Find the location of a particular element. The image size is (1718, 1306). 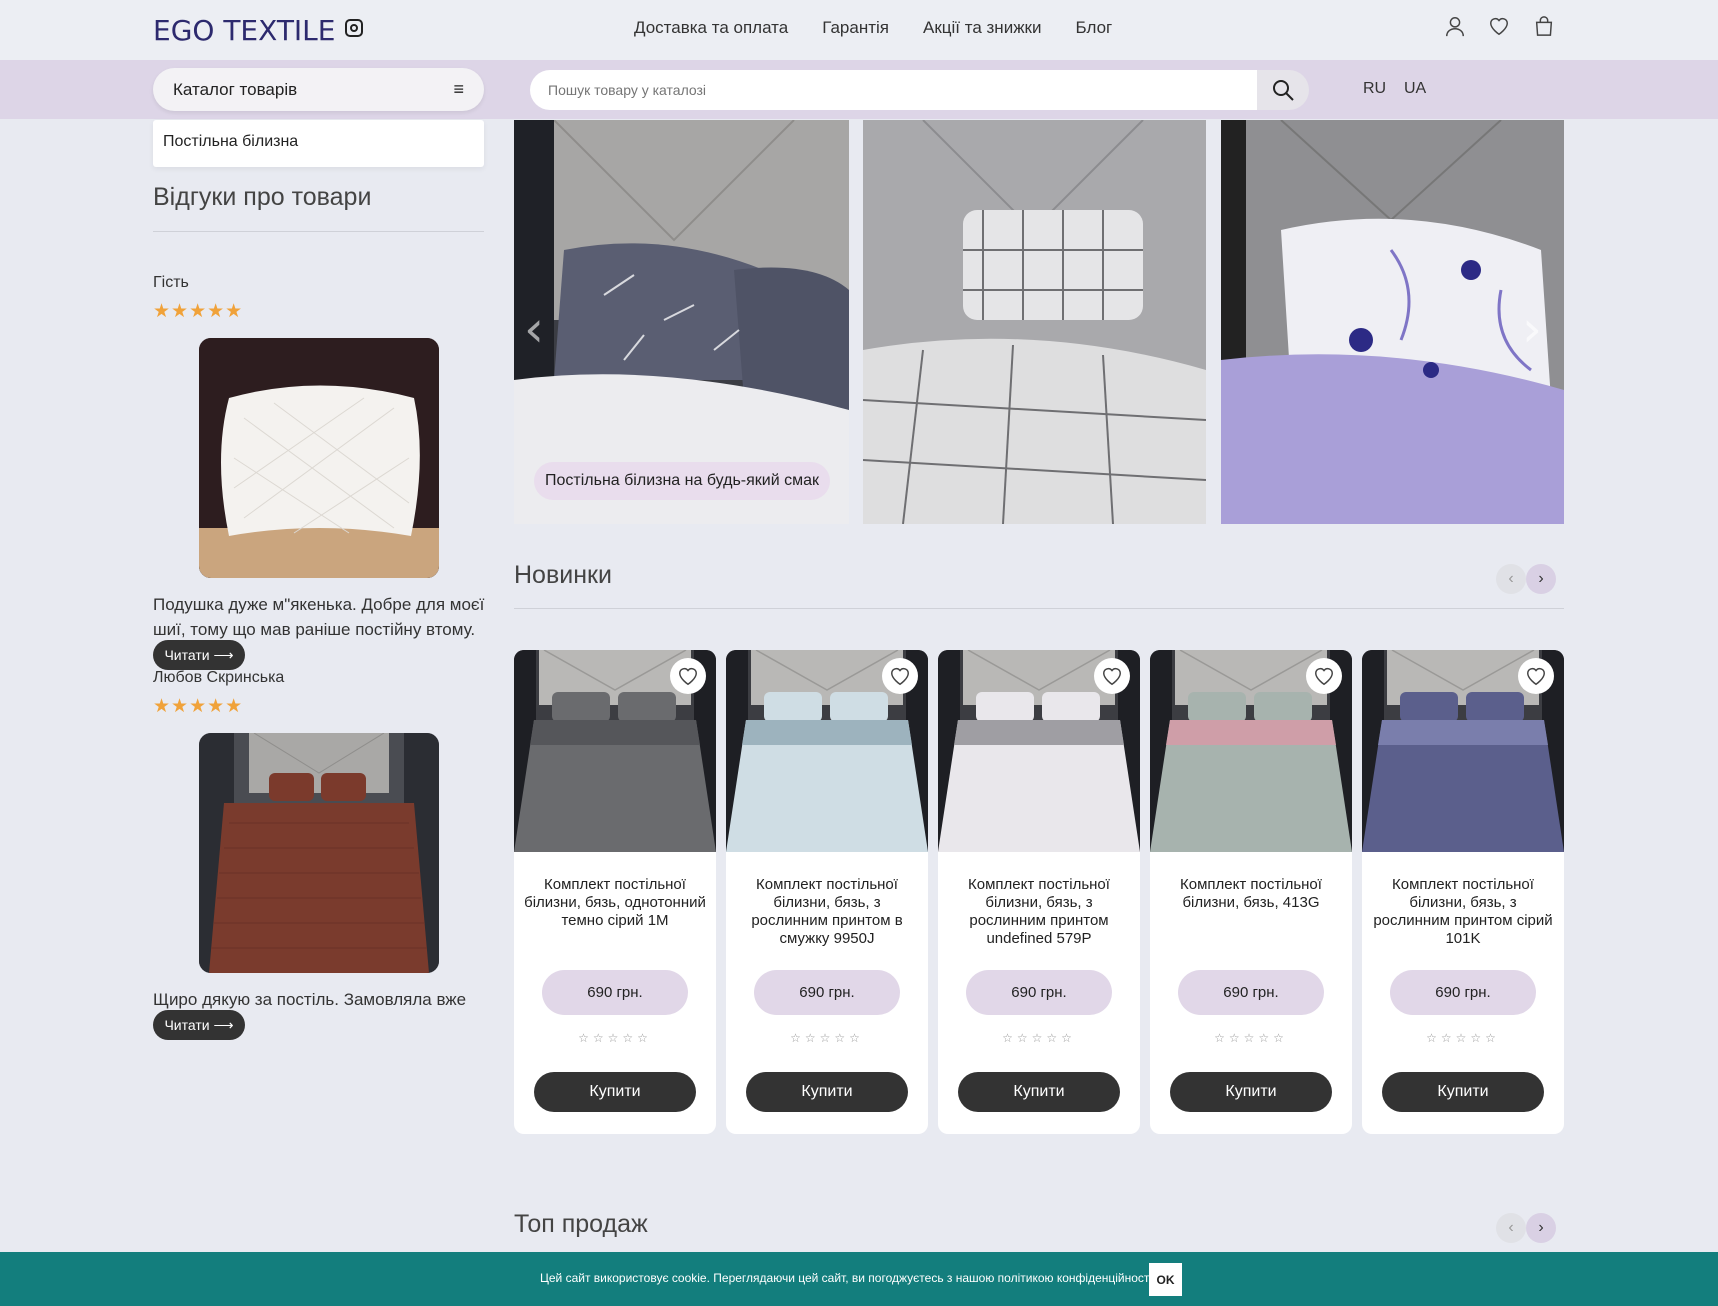

cart-icon is located at coordinates (1544, 26).